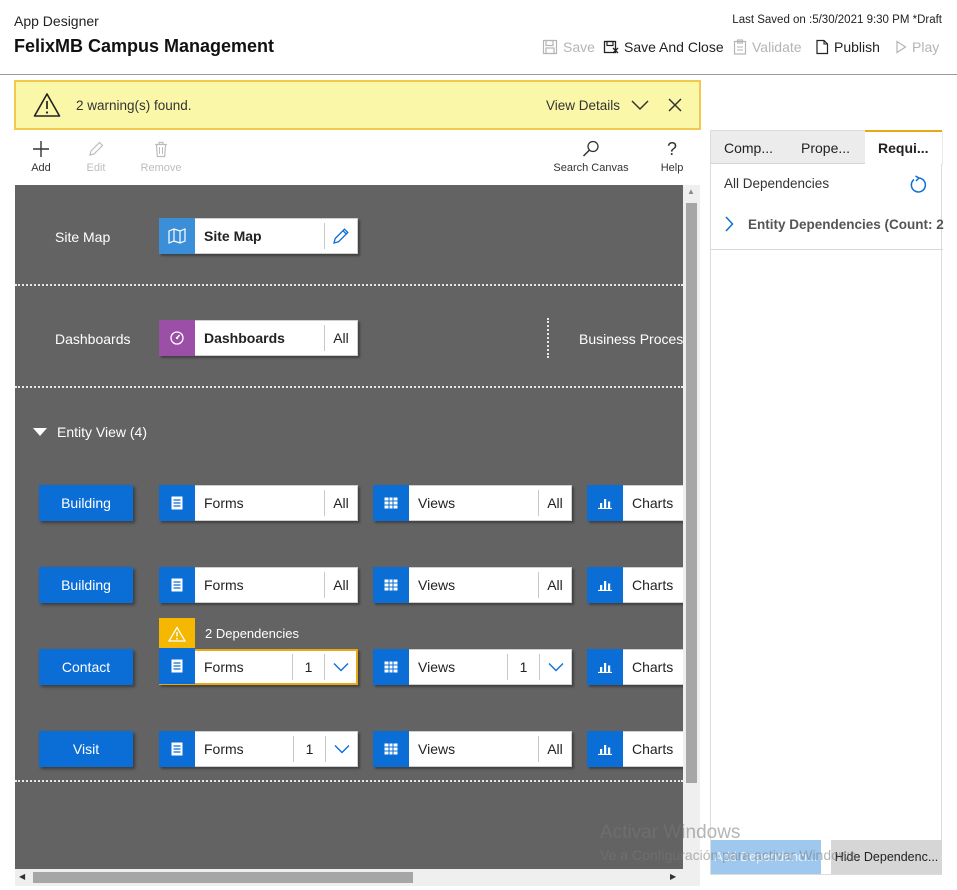  I want to click on entity-dependencies-row: Entity Dependencies (Count: 2, so click(834, 224).